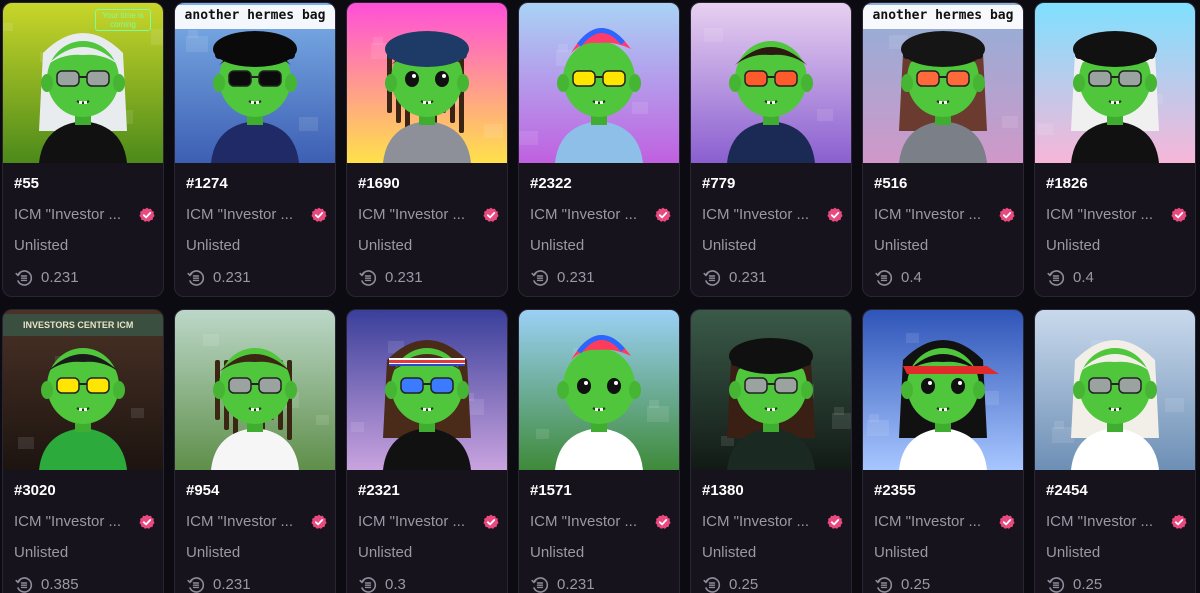 Image resolution: width=1200 pixels, height=593 pixels. What do you see at coordinates (911, 277) in the screenshot?
I see `price-value: 0.4` at bounding box center [911, 277].